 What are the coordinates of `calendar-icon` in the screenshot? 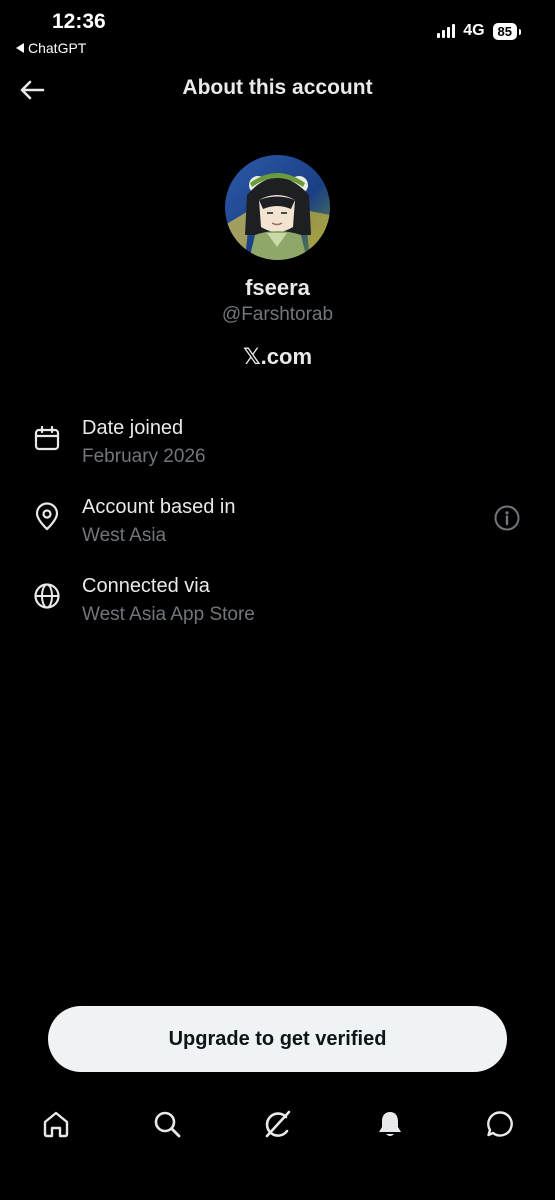 It's located at (47, 438).